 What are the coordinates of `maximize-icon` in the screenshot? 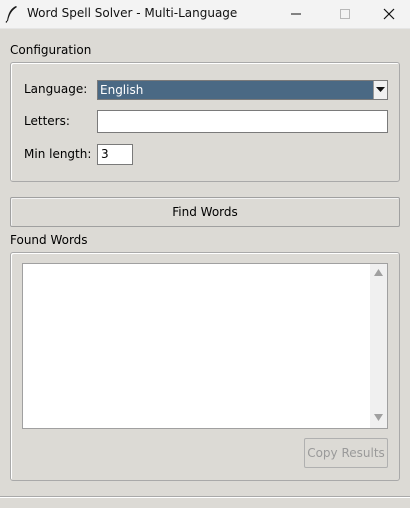 It's located at (345, 14).